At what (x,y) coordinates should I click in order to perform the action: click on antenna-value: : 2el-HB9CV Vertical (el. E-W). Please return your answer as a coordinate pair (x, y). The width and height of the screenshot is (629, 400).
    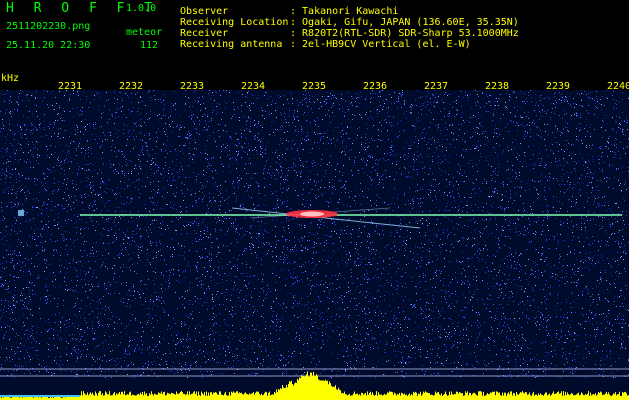
    Looking at the image, I should click on (380, 44).